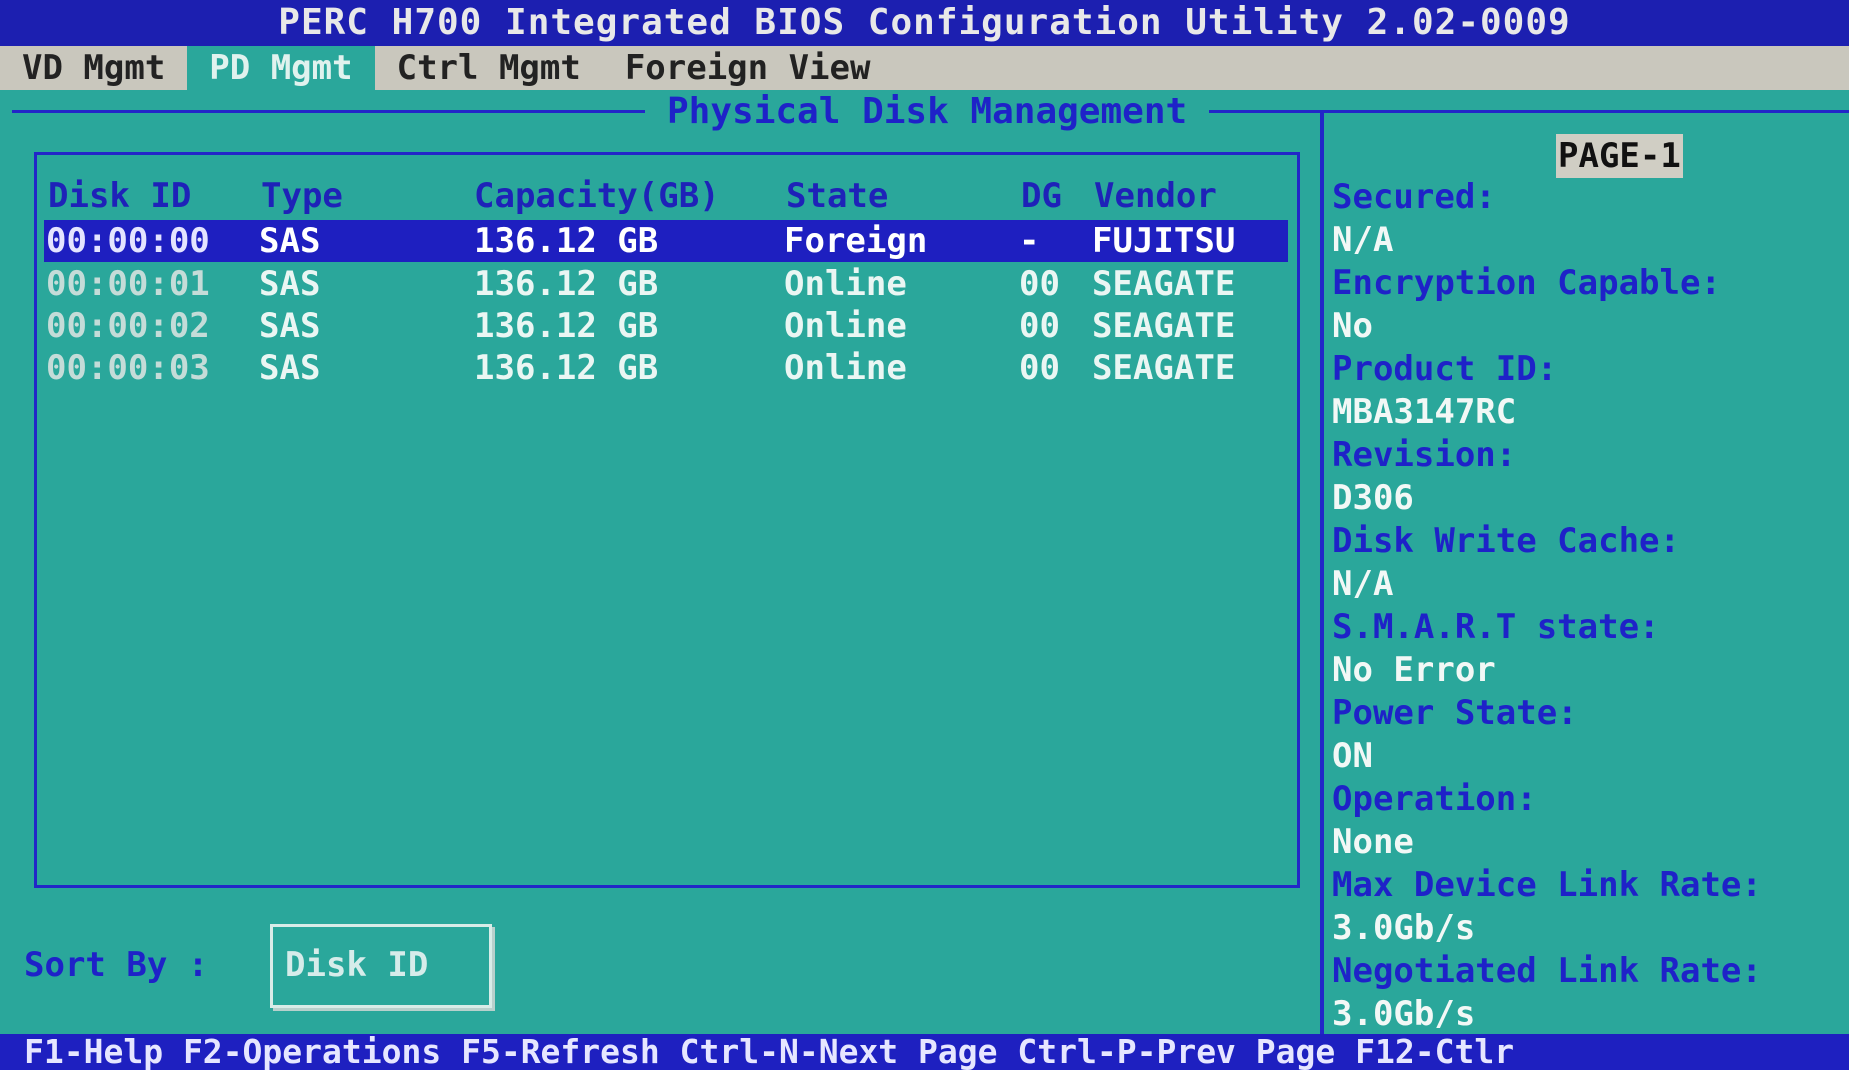 The height and width of the screenshot is (1070, 1849). What do you see at coordinates (1547, 885) in the screenshot?
I see `detail-label-max-link-rate: Max Device Link Rate:` at bounding box center [1547, 885].